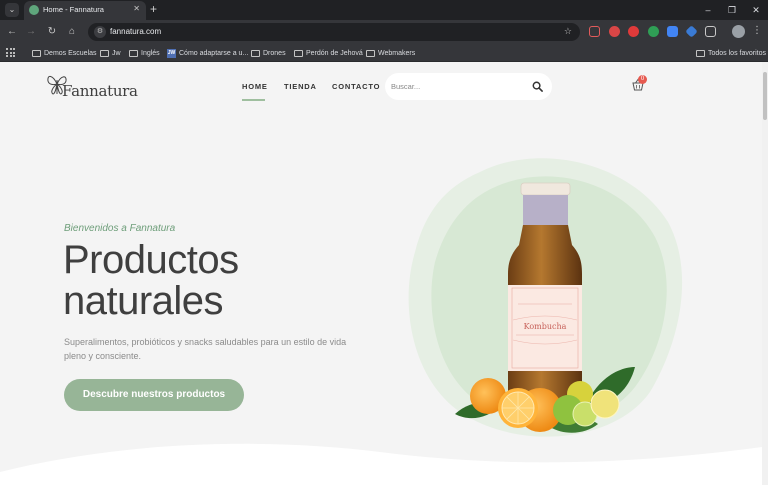 This screenshot has height=485, width=768. I want to click on hero-headline: Productos naturales, so click(151, 281).